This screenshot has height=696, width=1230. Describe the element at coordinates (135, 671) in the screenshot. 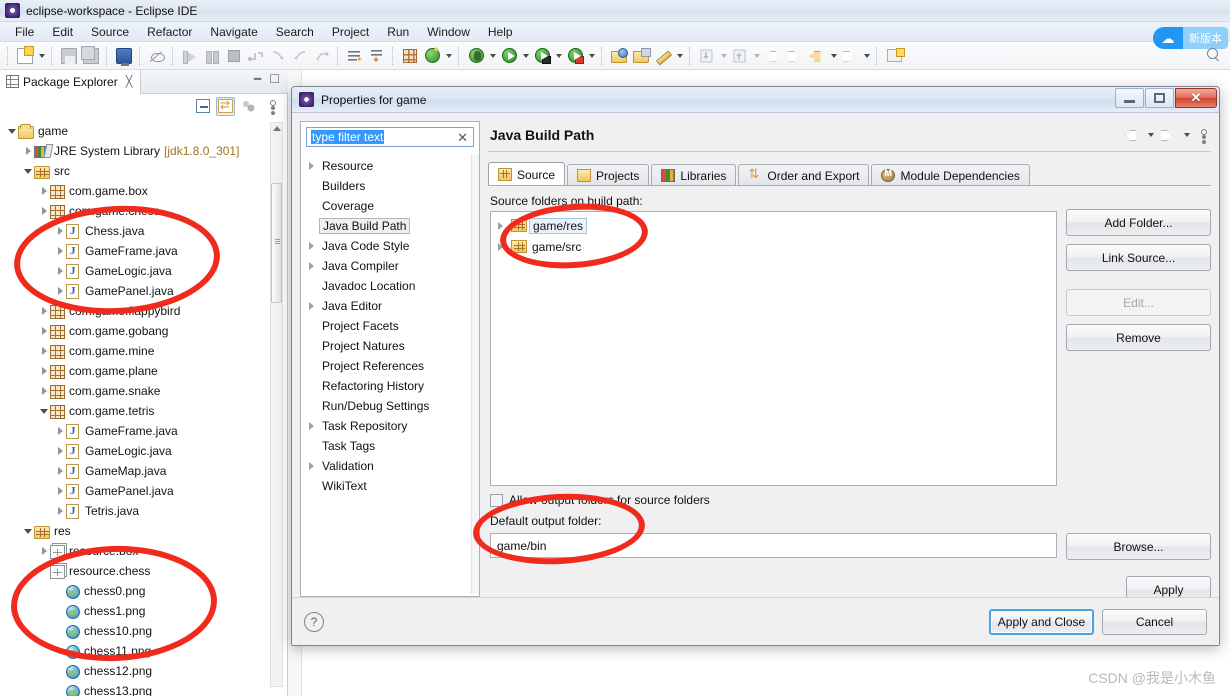

I see `tree-row: chess12.png` at that location.